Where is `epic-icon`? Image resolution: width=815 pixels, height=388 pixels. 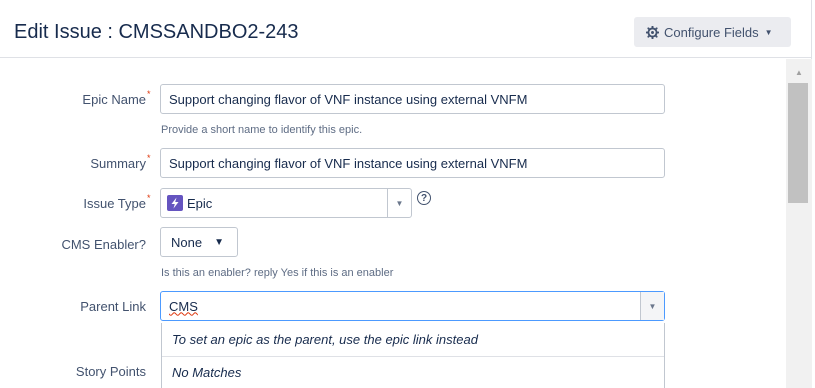 epic-icon is located at coordinates (175, 203).